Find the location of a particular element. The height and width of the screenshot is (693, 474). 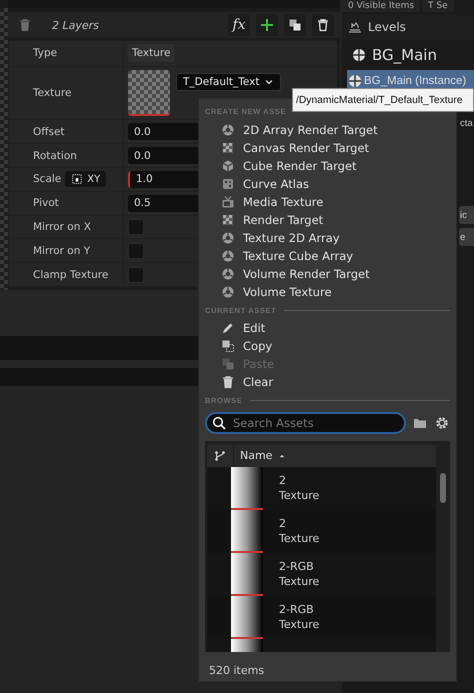

lock-icon is located at coordinates (77, 179).